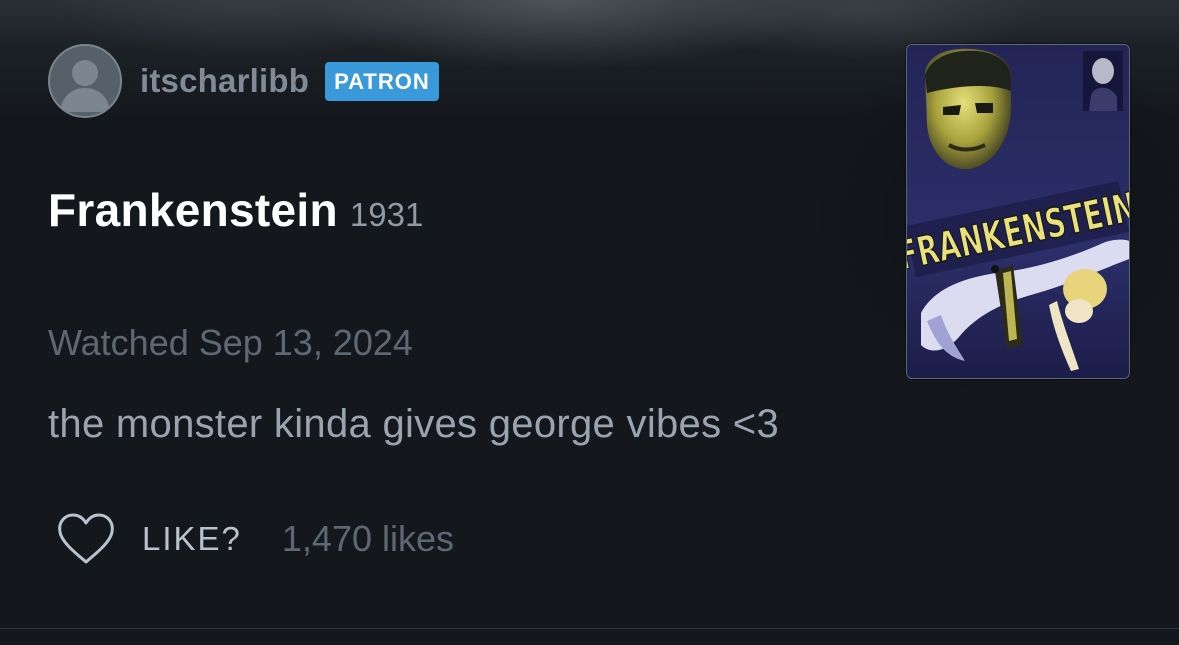 The width and height of the screenshot is (1179, 645). Describe the element at coordinates (193, 210) in the screenshot. I see `film-title: Frankenstein` at that location.